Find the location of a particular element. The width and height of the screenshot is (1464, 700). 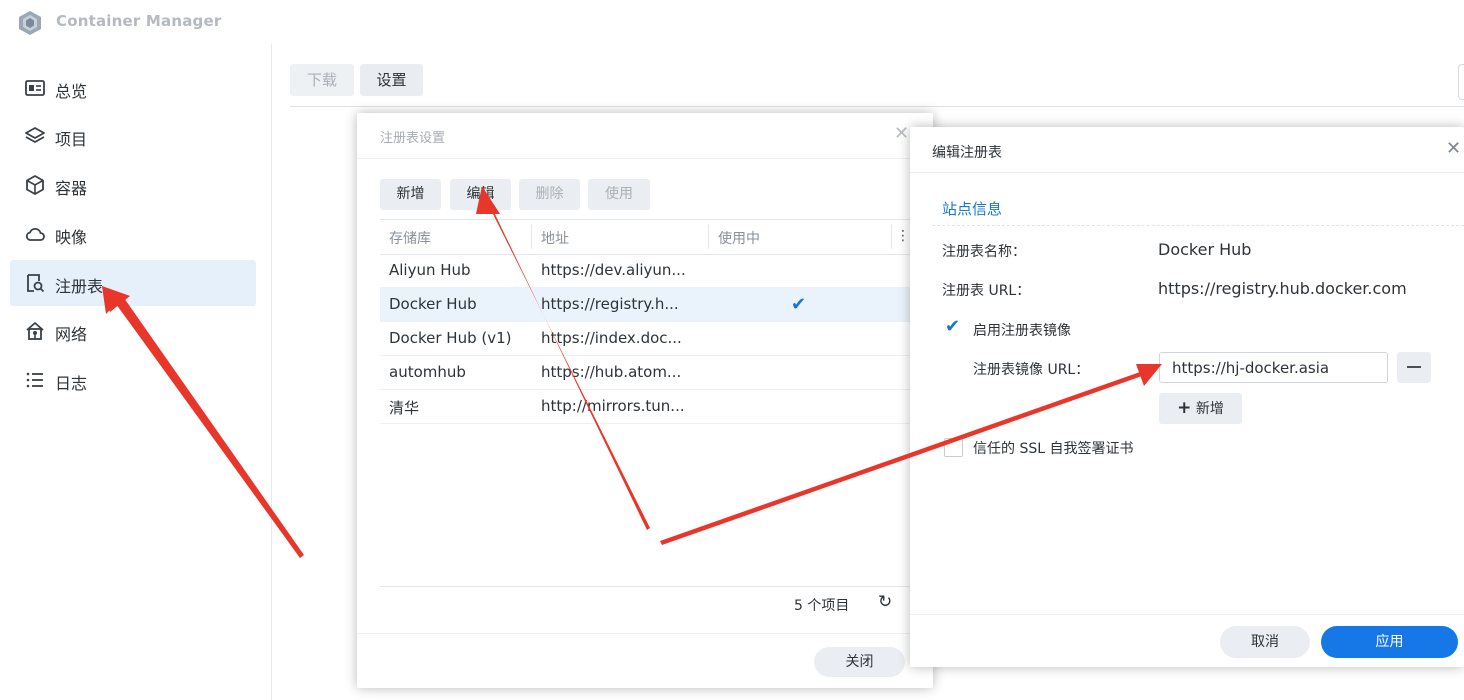

add-mirror-label: 新增 is located at coordinates (1209, 409).